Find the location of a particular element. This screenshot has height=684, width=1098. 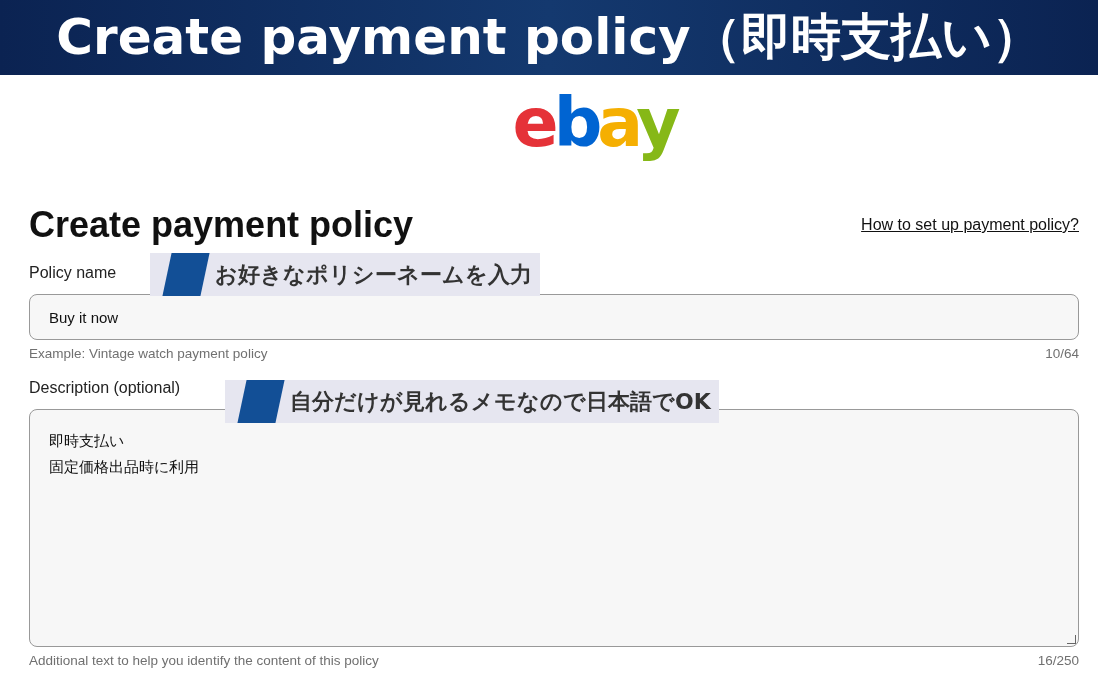

logo: ebay is located at coordinates (594, 126).